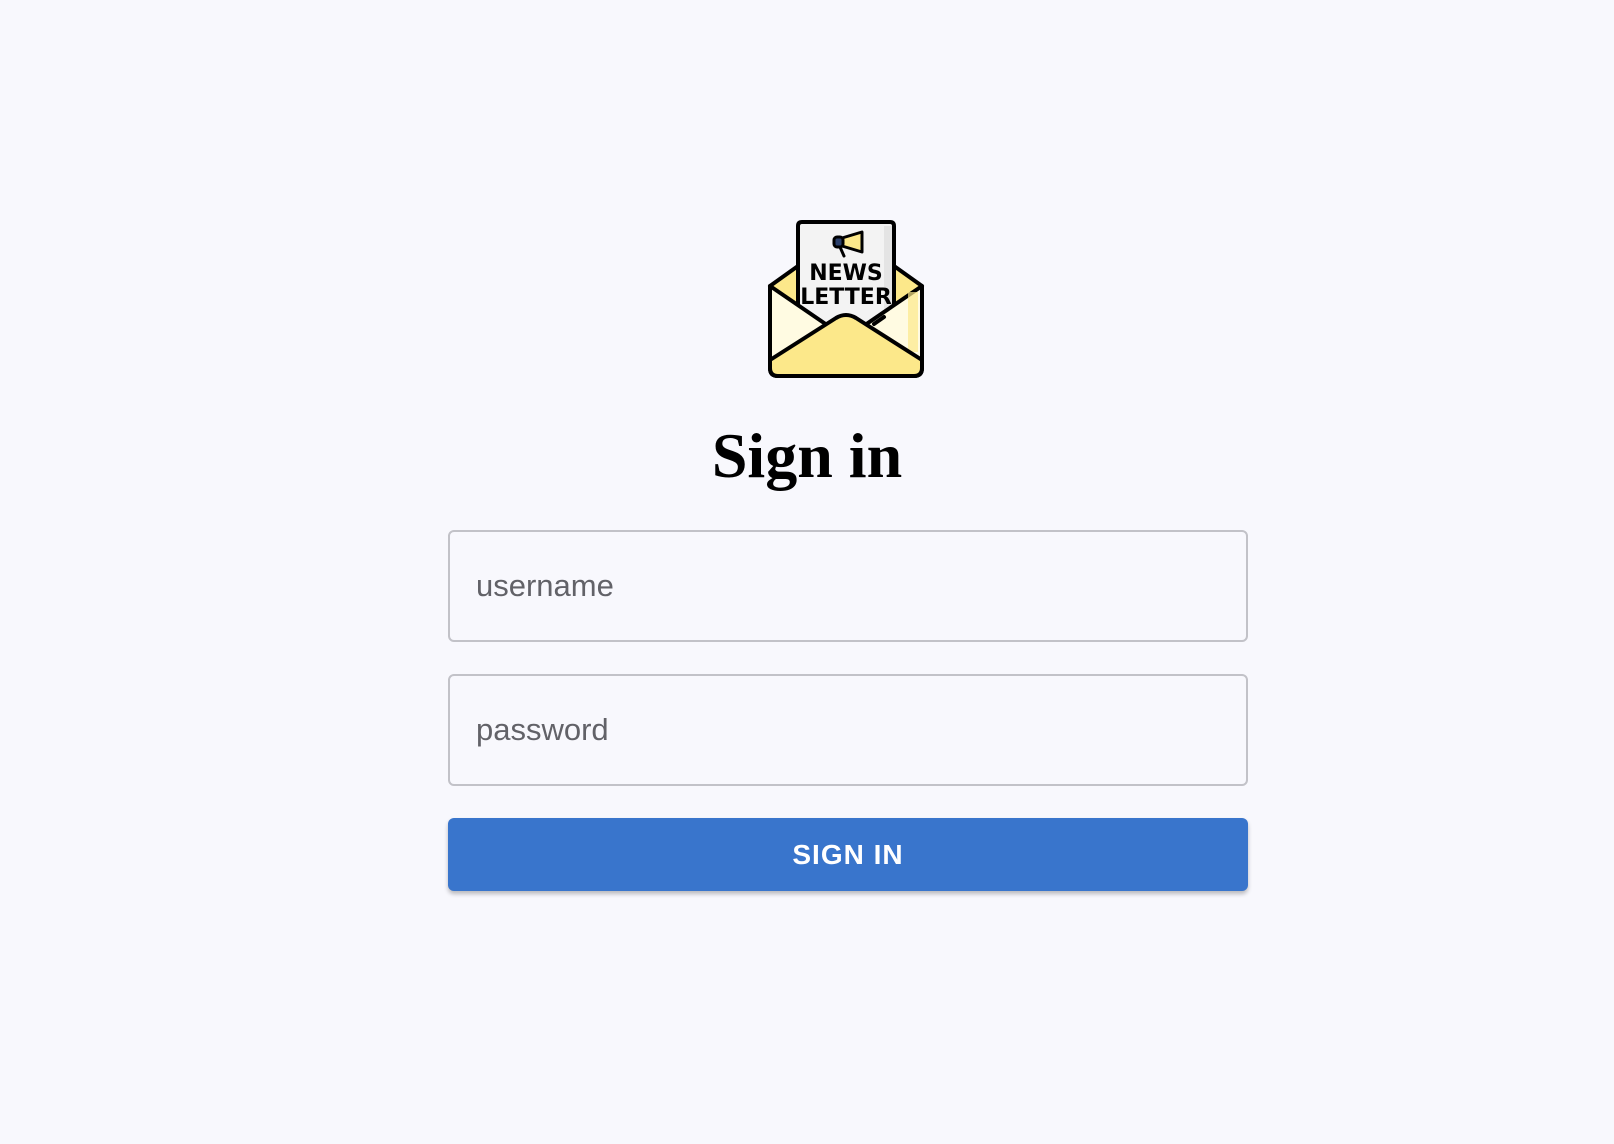 The image size is (1614, 1144). I want to click on logo-line-2: LETTER, so click(846, 297).